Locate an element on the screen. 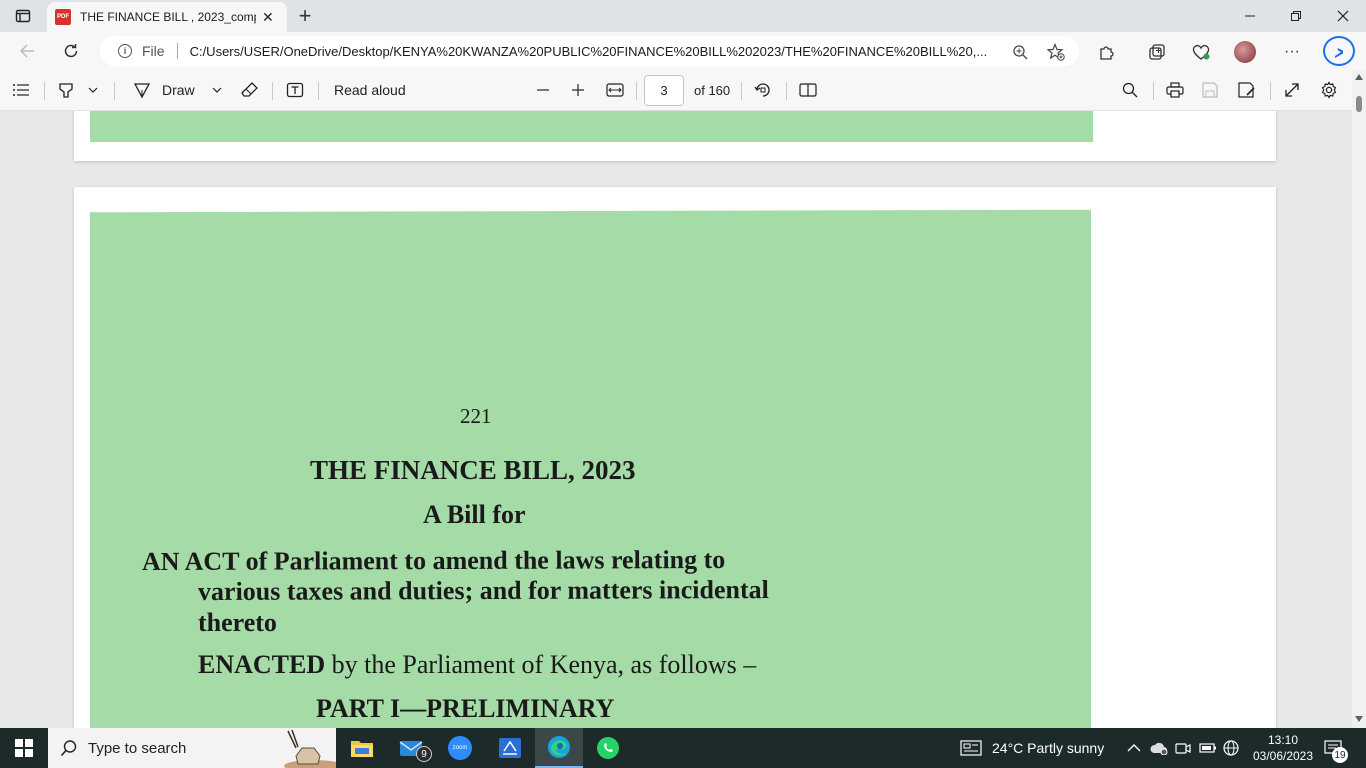  tab-actions-button is located at coordinates (23, 16).